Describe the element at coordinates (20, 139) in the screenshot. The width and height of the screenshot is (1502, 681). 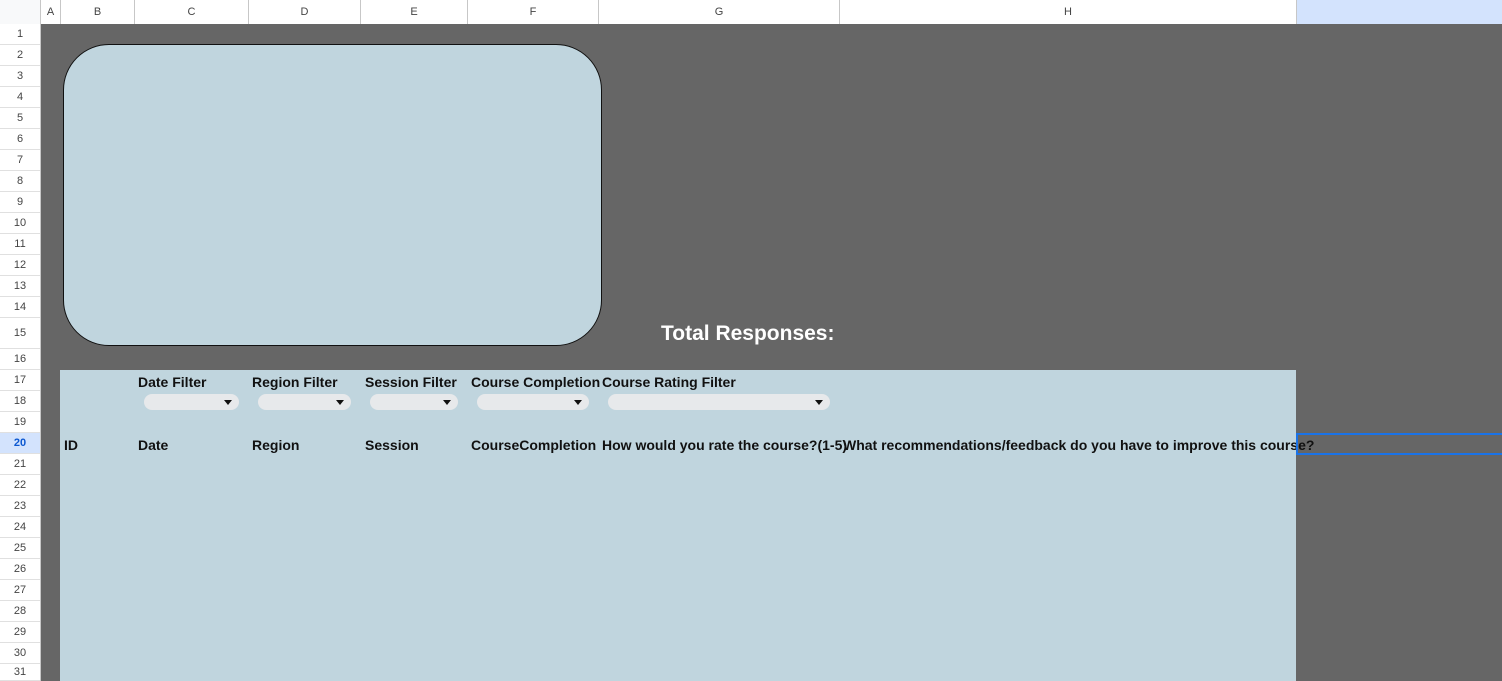
I see `row-header: 6` at that location.